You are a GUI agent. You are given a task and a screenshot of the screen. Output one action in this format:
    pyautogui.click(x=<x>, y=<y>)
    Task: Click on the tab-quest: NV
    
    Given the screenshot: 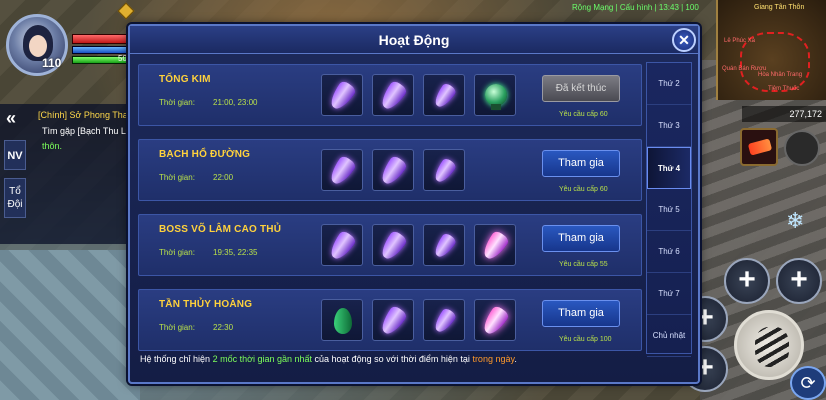 What is the action you would take?
    pyautogui.click(x=15, y=155)
    